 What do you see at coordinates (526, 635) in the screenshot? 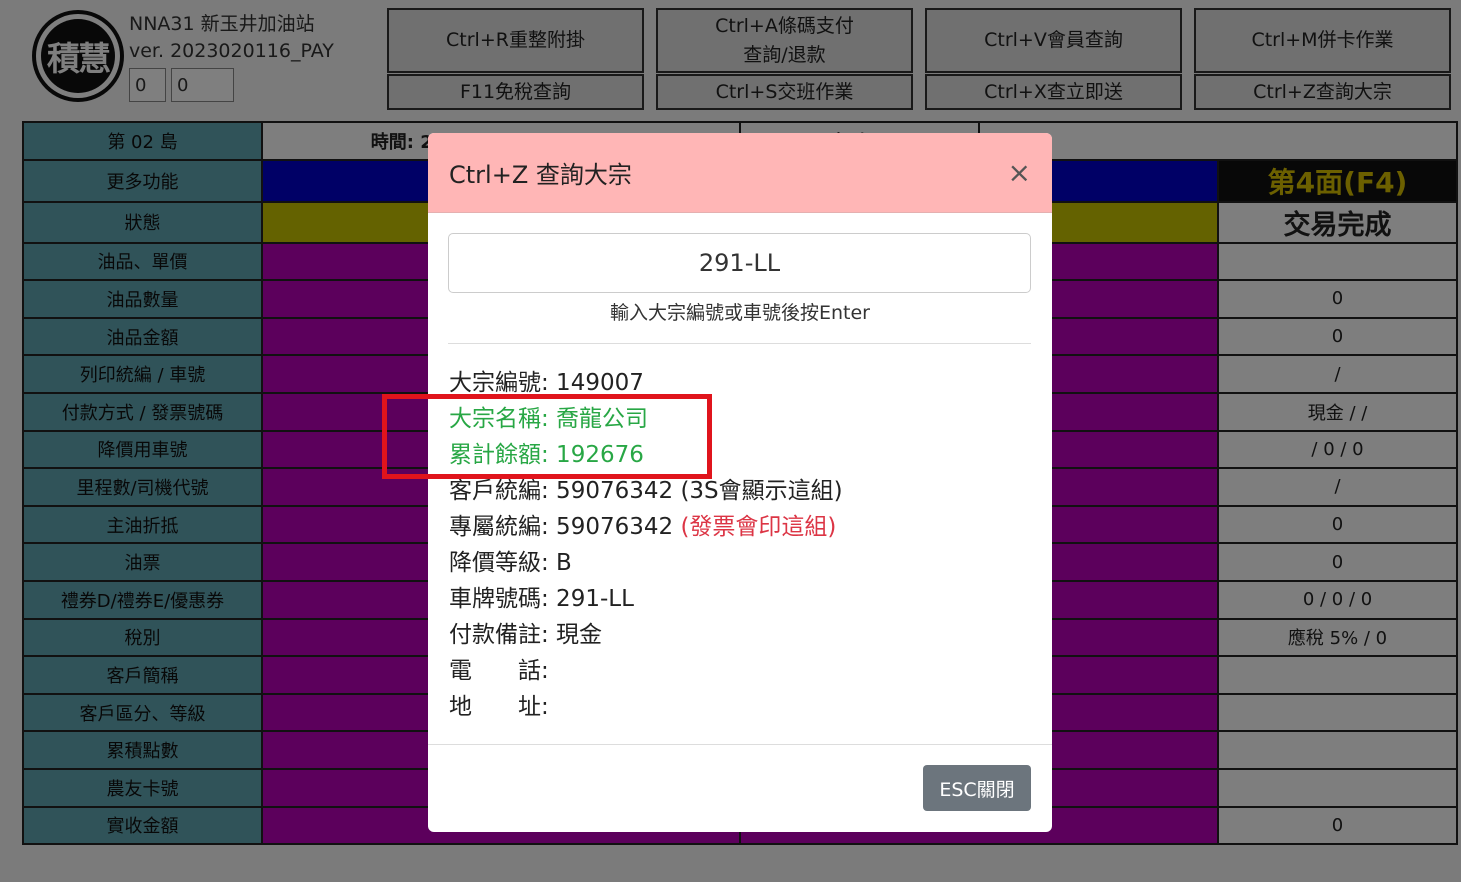
I see `payment-note: 付款備註: 現金` at bounding box center [526, 635].